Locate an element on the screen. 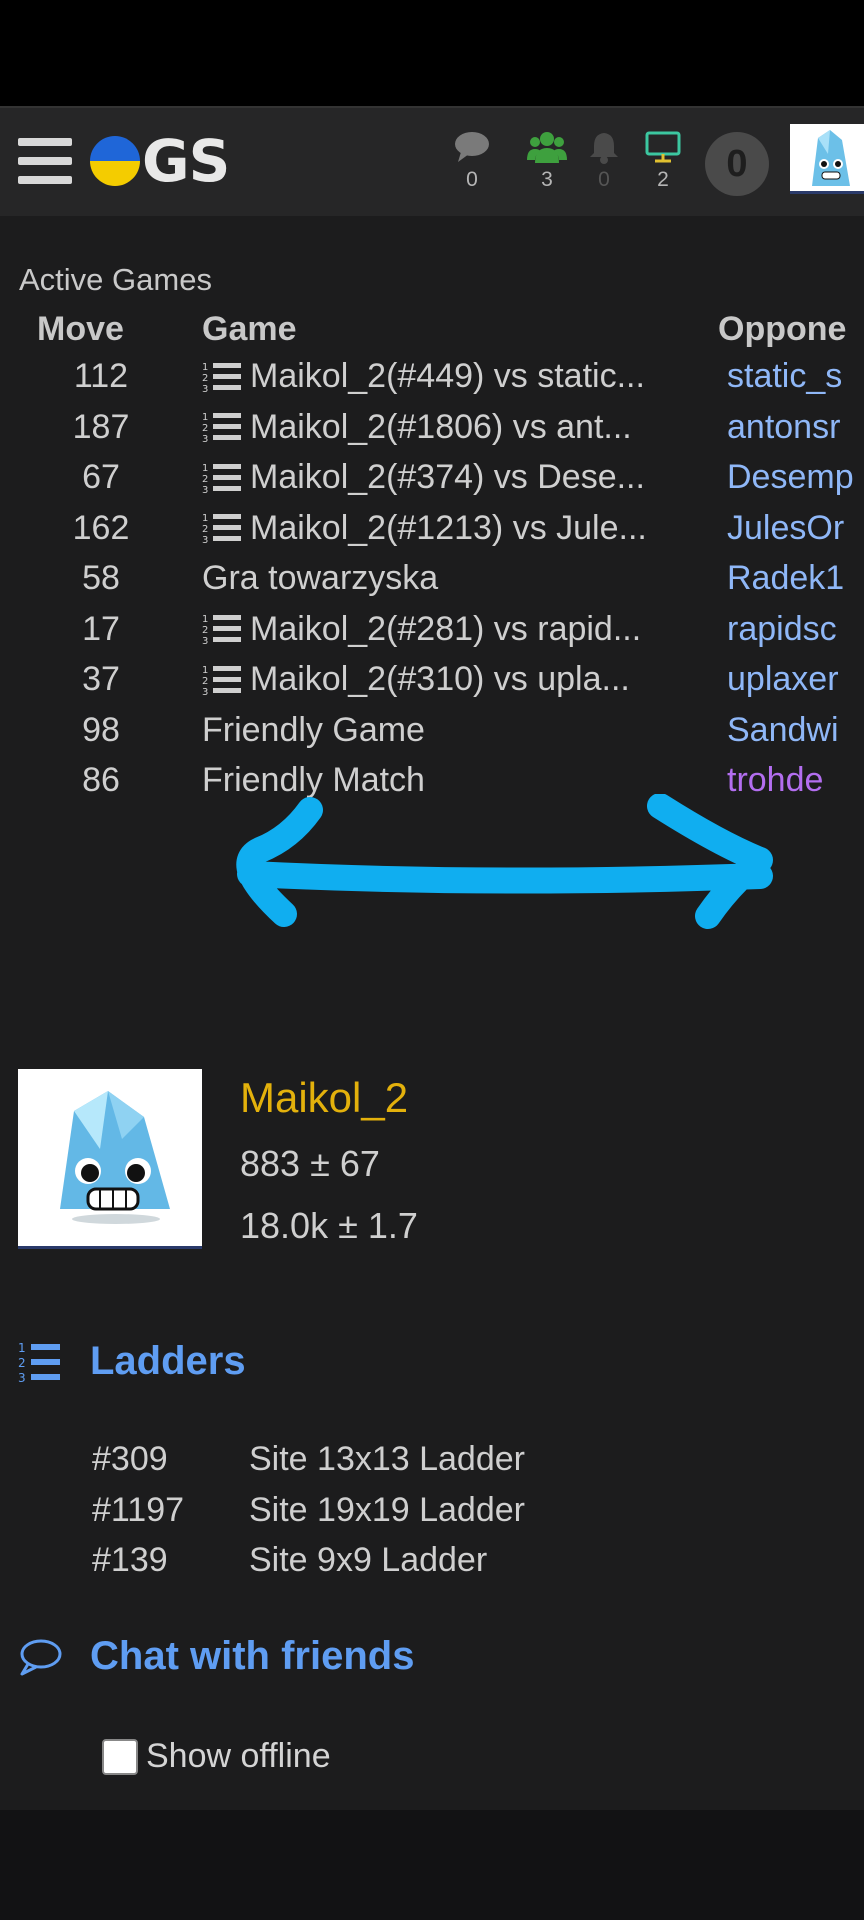 The width and height of the screenshot is (864, 1920). ladders-title: Ladders is located at coordinates (168, 1361).